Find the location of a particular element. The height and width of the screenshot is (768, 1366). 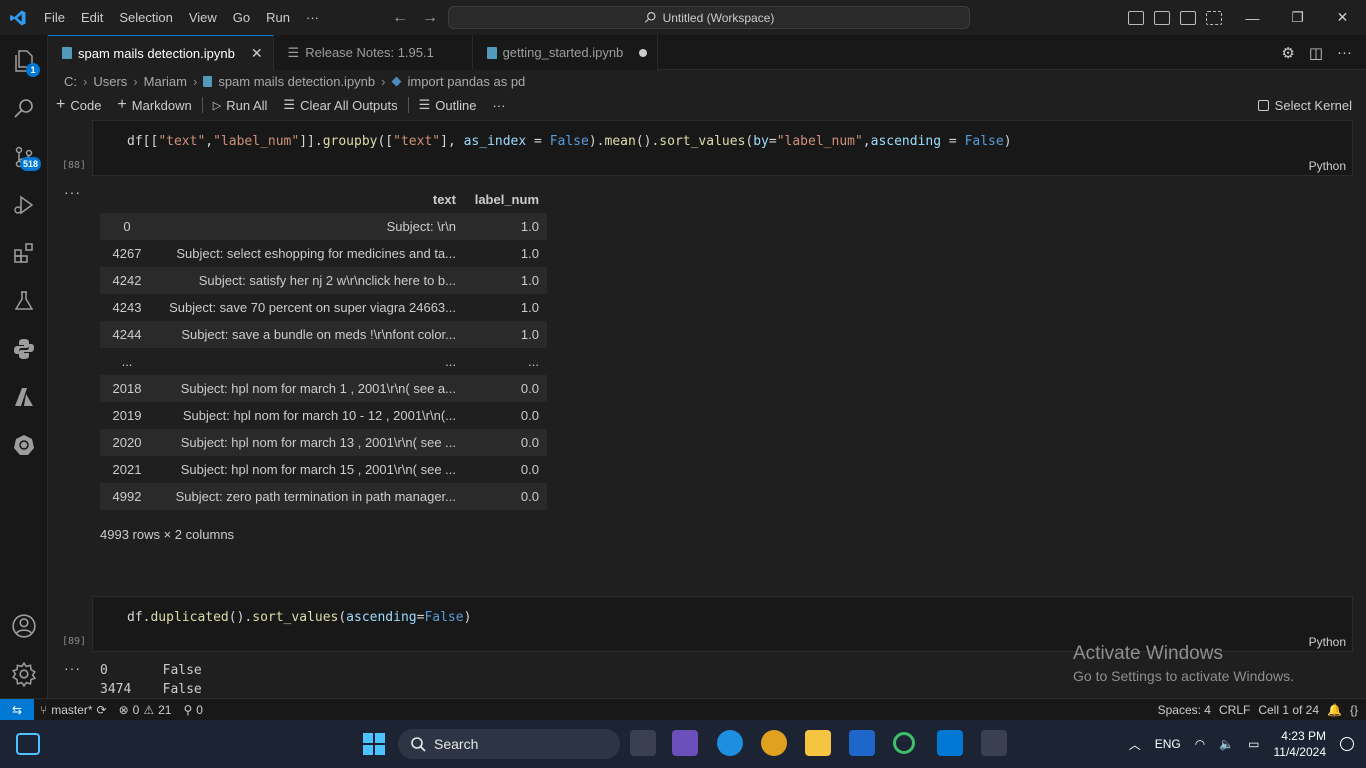

outline-button: ☰ Outline is located at coordinates (448, 105).